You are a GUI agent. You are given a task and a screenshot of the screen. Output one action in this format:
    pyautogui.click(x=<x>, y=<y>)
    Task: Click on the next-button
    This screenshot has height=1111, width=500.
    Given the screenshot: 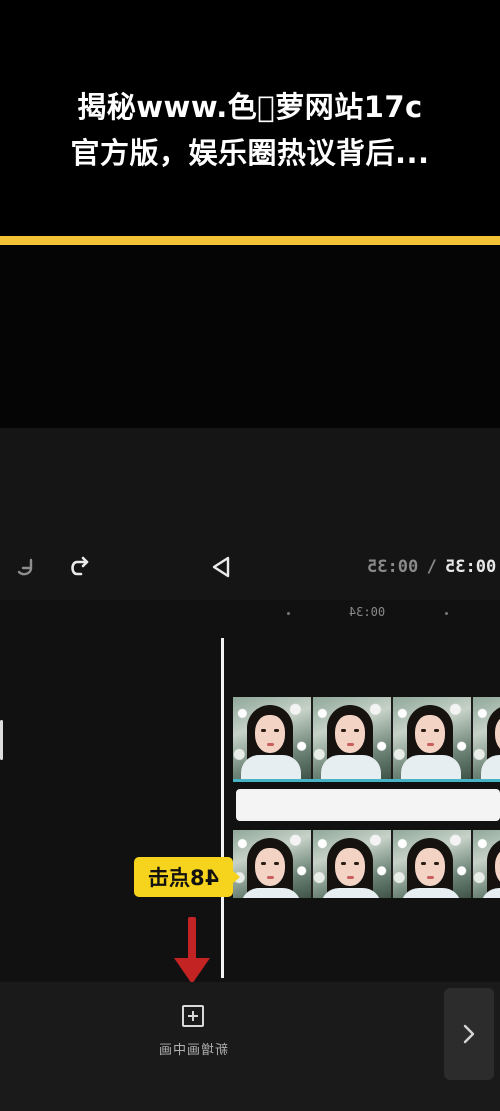 What is the action you would take?
    pyautogui.click(x=469, y=1034)
    